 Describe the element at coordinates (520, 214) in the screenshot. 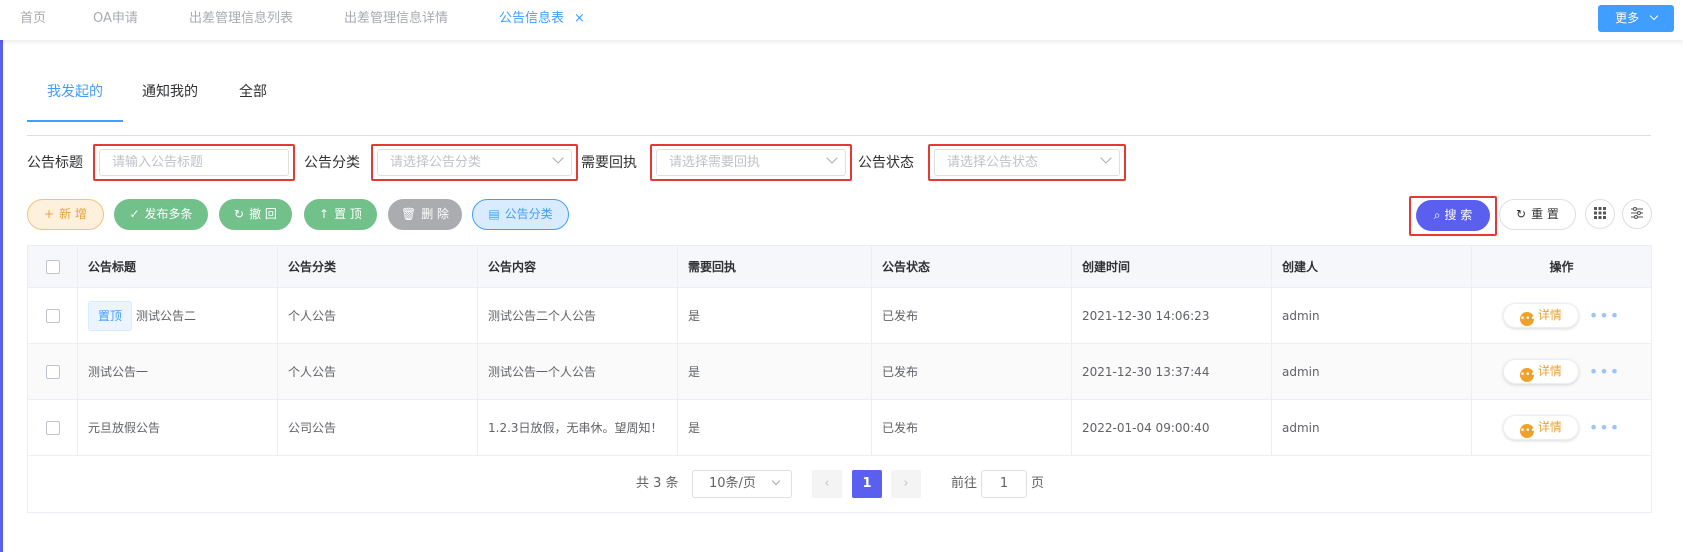

I see `notice-category-button: ▤ 公告分类` at that location.